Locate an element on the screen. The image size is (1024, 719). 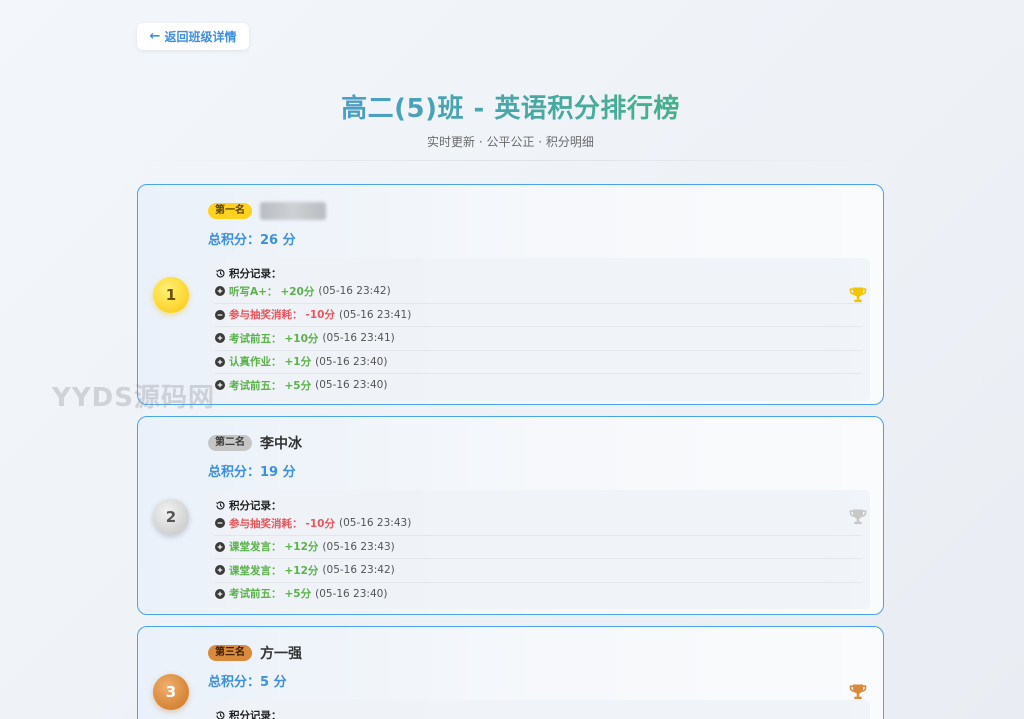
page-title: 高二(5)班 - 英语积分排行榜 is located at coordinates (510, 106).